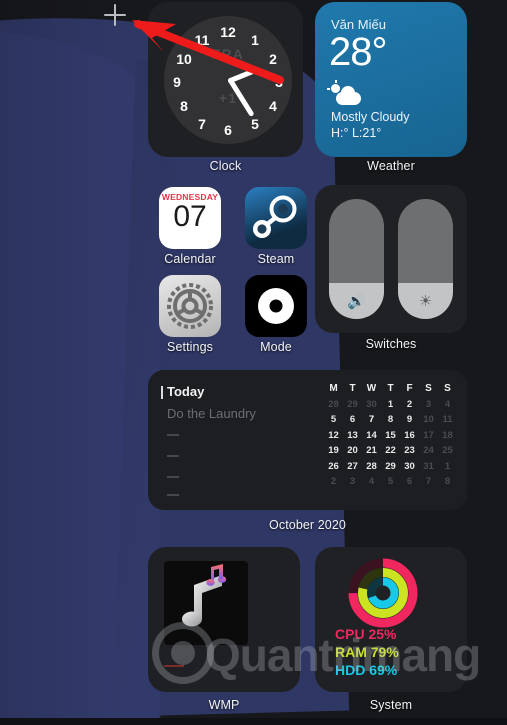 The image size is (507, 725). I want to click on calendar-day-label: 21, so click(371, 450).